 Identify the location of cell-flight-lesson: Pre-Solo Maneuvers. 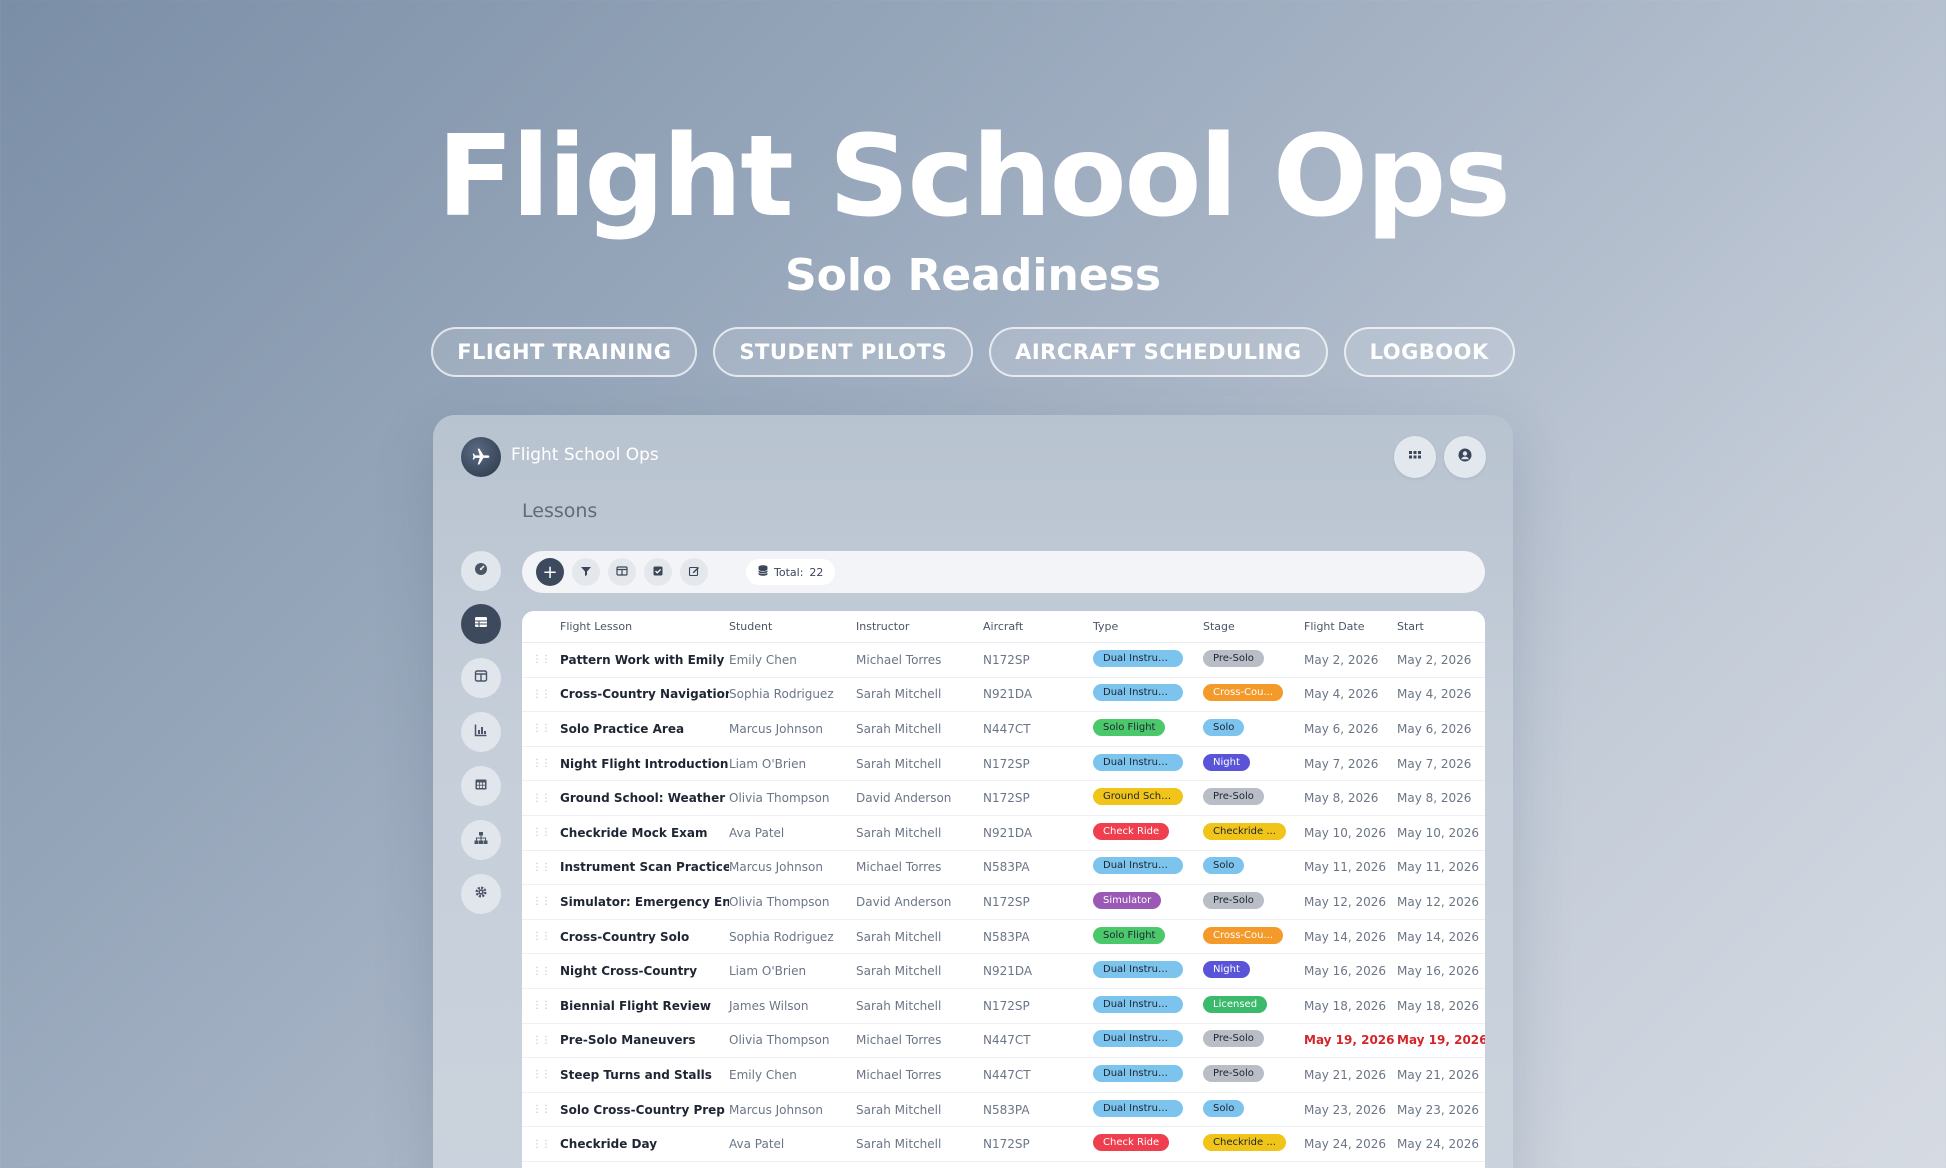
(644, 1040).